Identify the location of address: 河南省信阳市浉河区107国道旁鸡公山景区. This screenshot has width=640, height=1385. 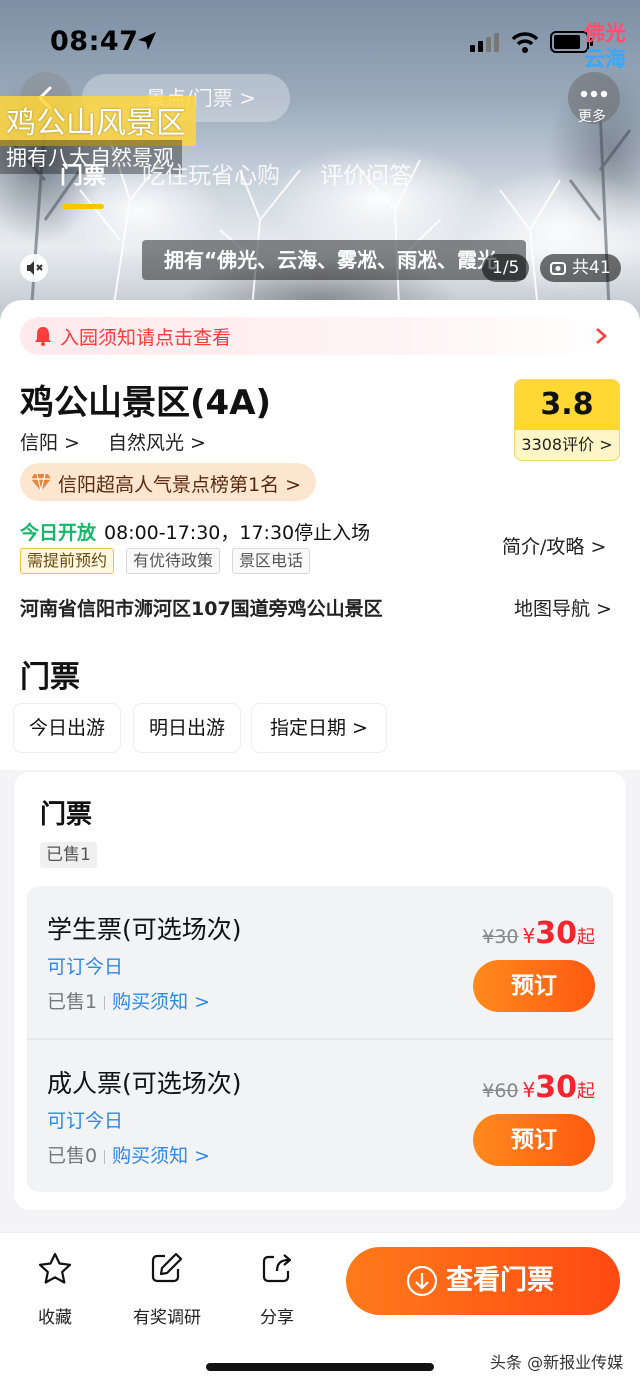
(201, 609).